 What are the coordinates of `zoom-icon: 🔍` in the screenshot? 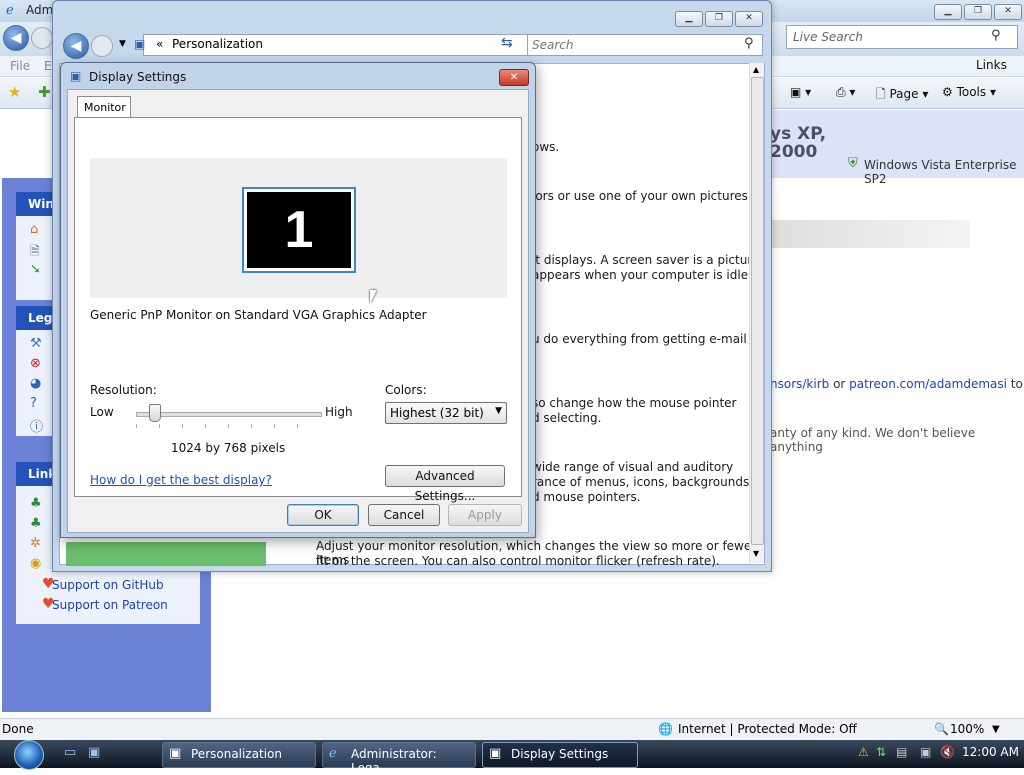 It's located at (941, 729).